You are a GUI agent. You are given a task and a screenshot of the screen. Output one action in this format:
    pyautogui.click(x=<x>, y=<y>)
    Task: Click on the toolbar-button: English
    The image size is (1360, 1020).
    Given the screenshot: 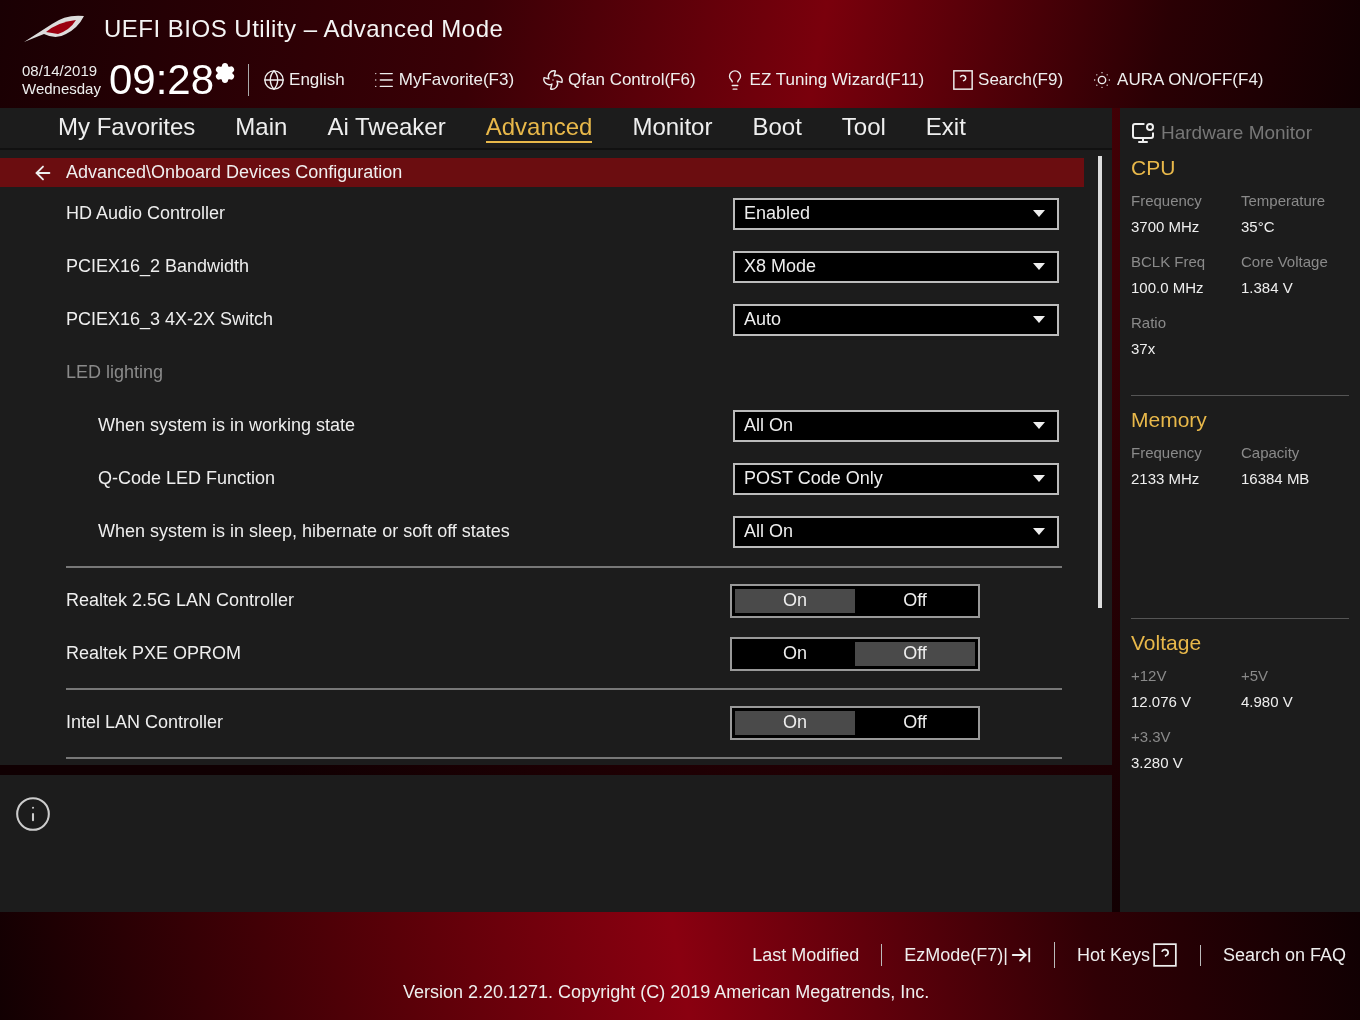 What is the action you would take?
    pyautogui.click(x=304, y=80)
    